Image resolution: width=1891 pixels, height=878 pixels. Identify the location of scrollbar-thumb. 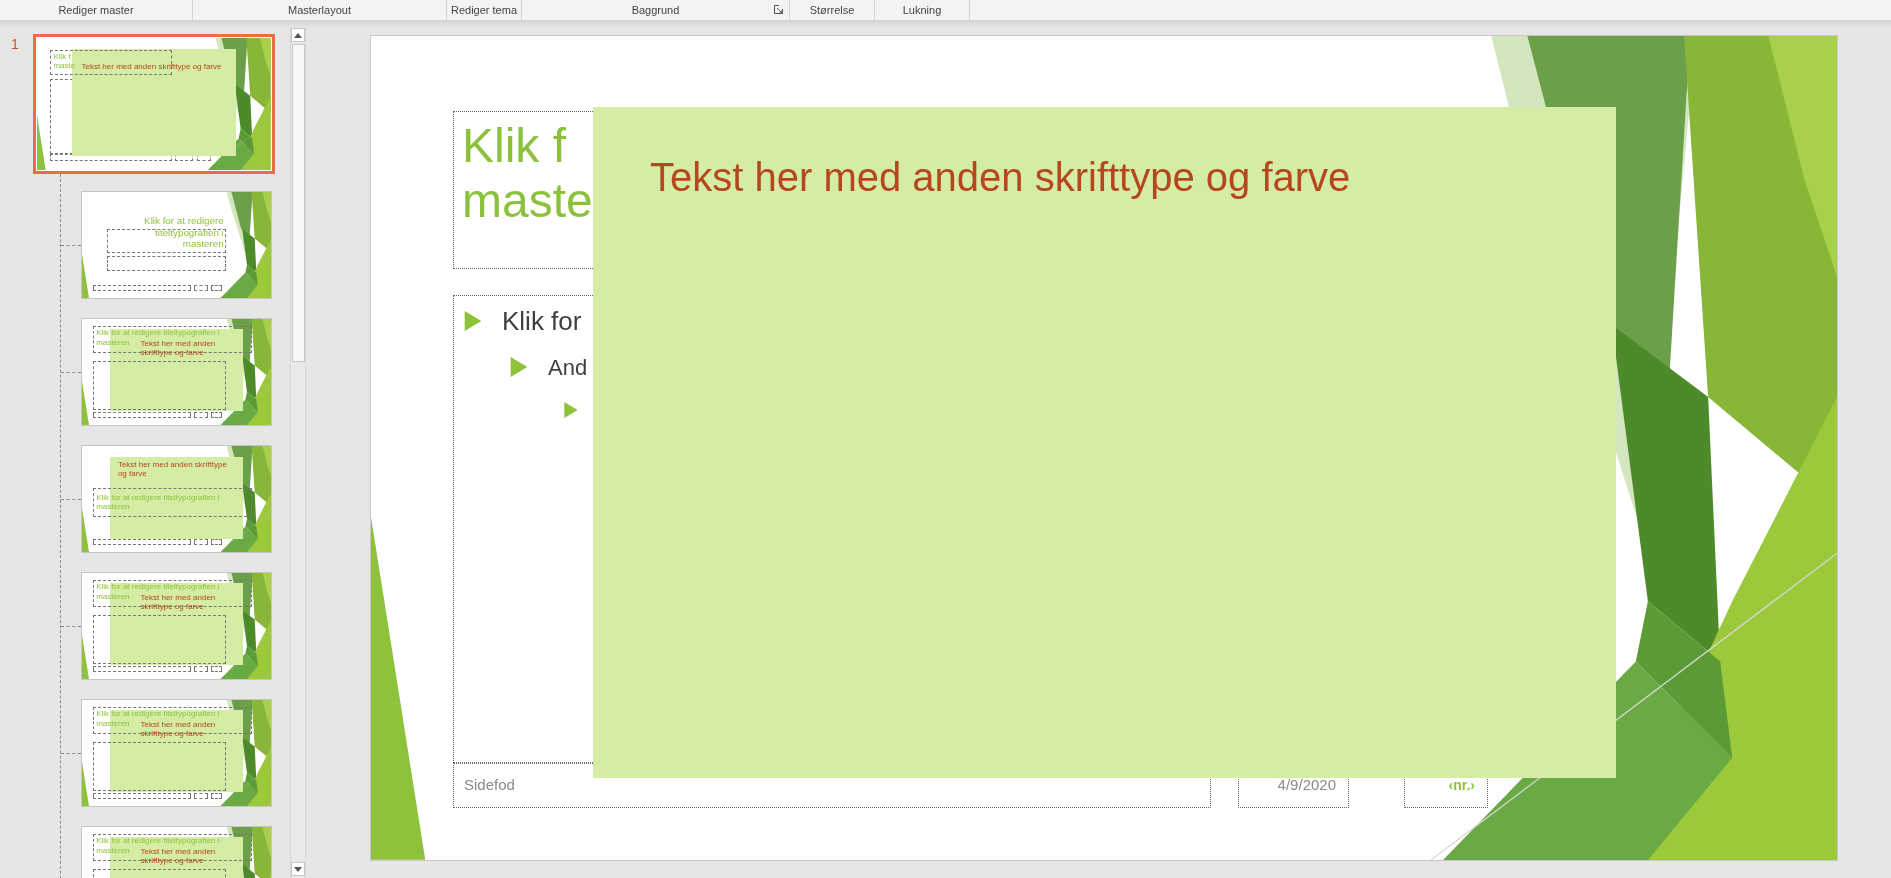
(298, 203).